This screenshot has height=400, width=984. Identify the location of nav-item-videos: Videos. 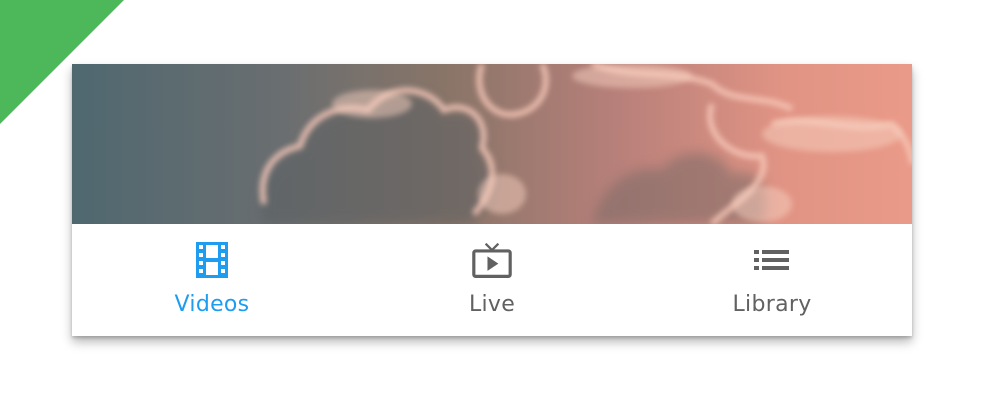
(212, 280).